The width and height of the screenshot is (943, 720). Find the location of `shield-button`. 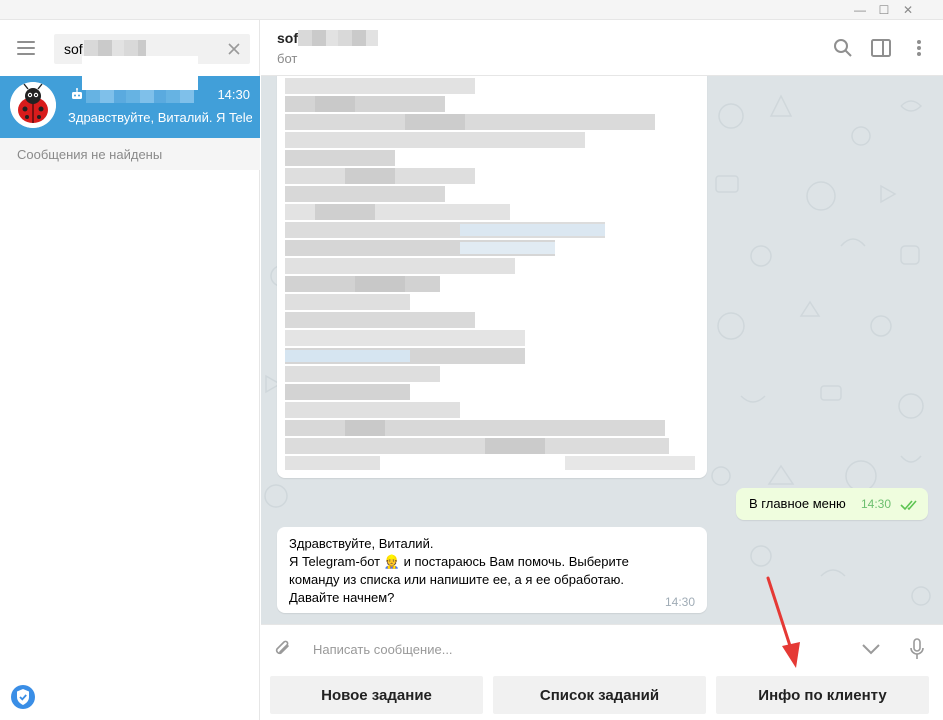

shield-button is located at coordinates (23, 697).